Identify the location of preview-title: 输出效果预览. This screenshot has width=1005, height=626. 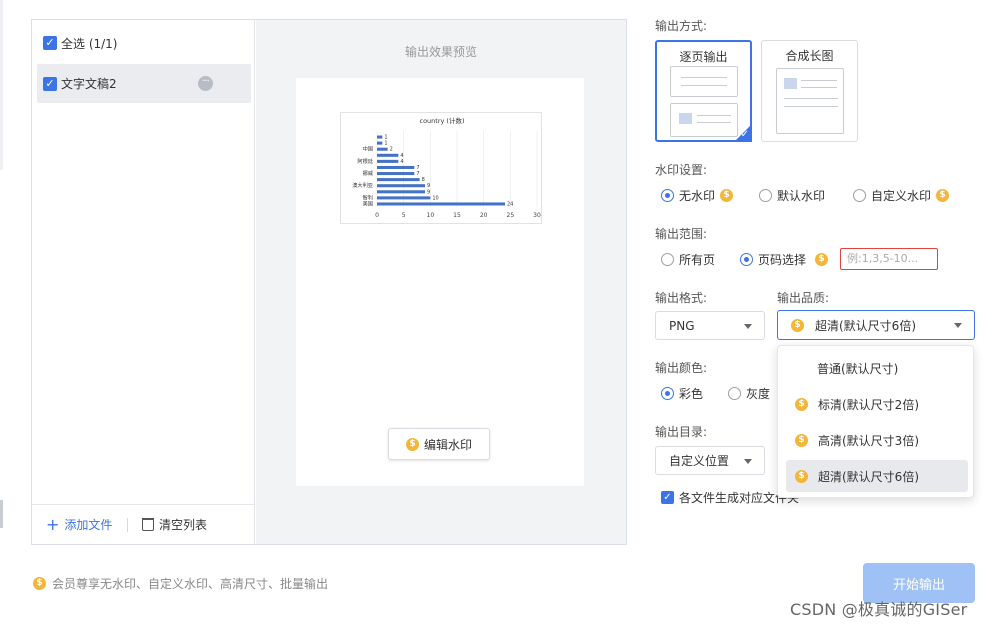
(440, 52).